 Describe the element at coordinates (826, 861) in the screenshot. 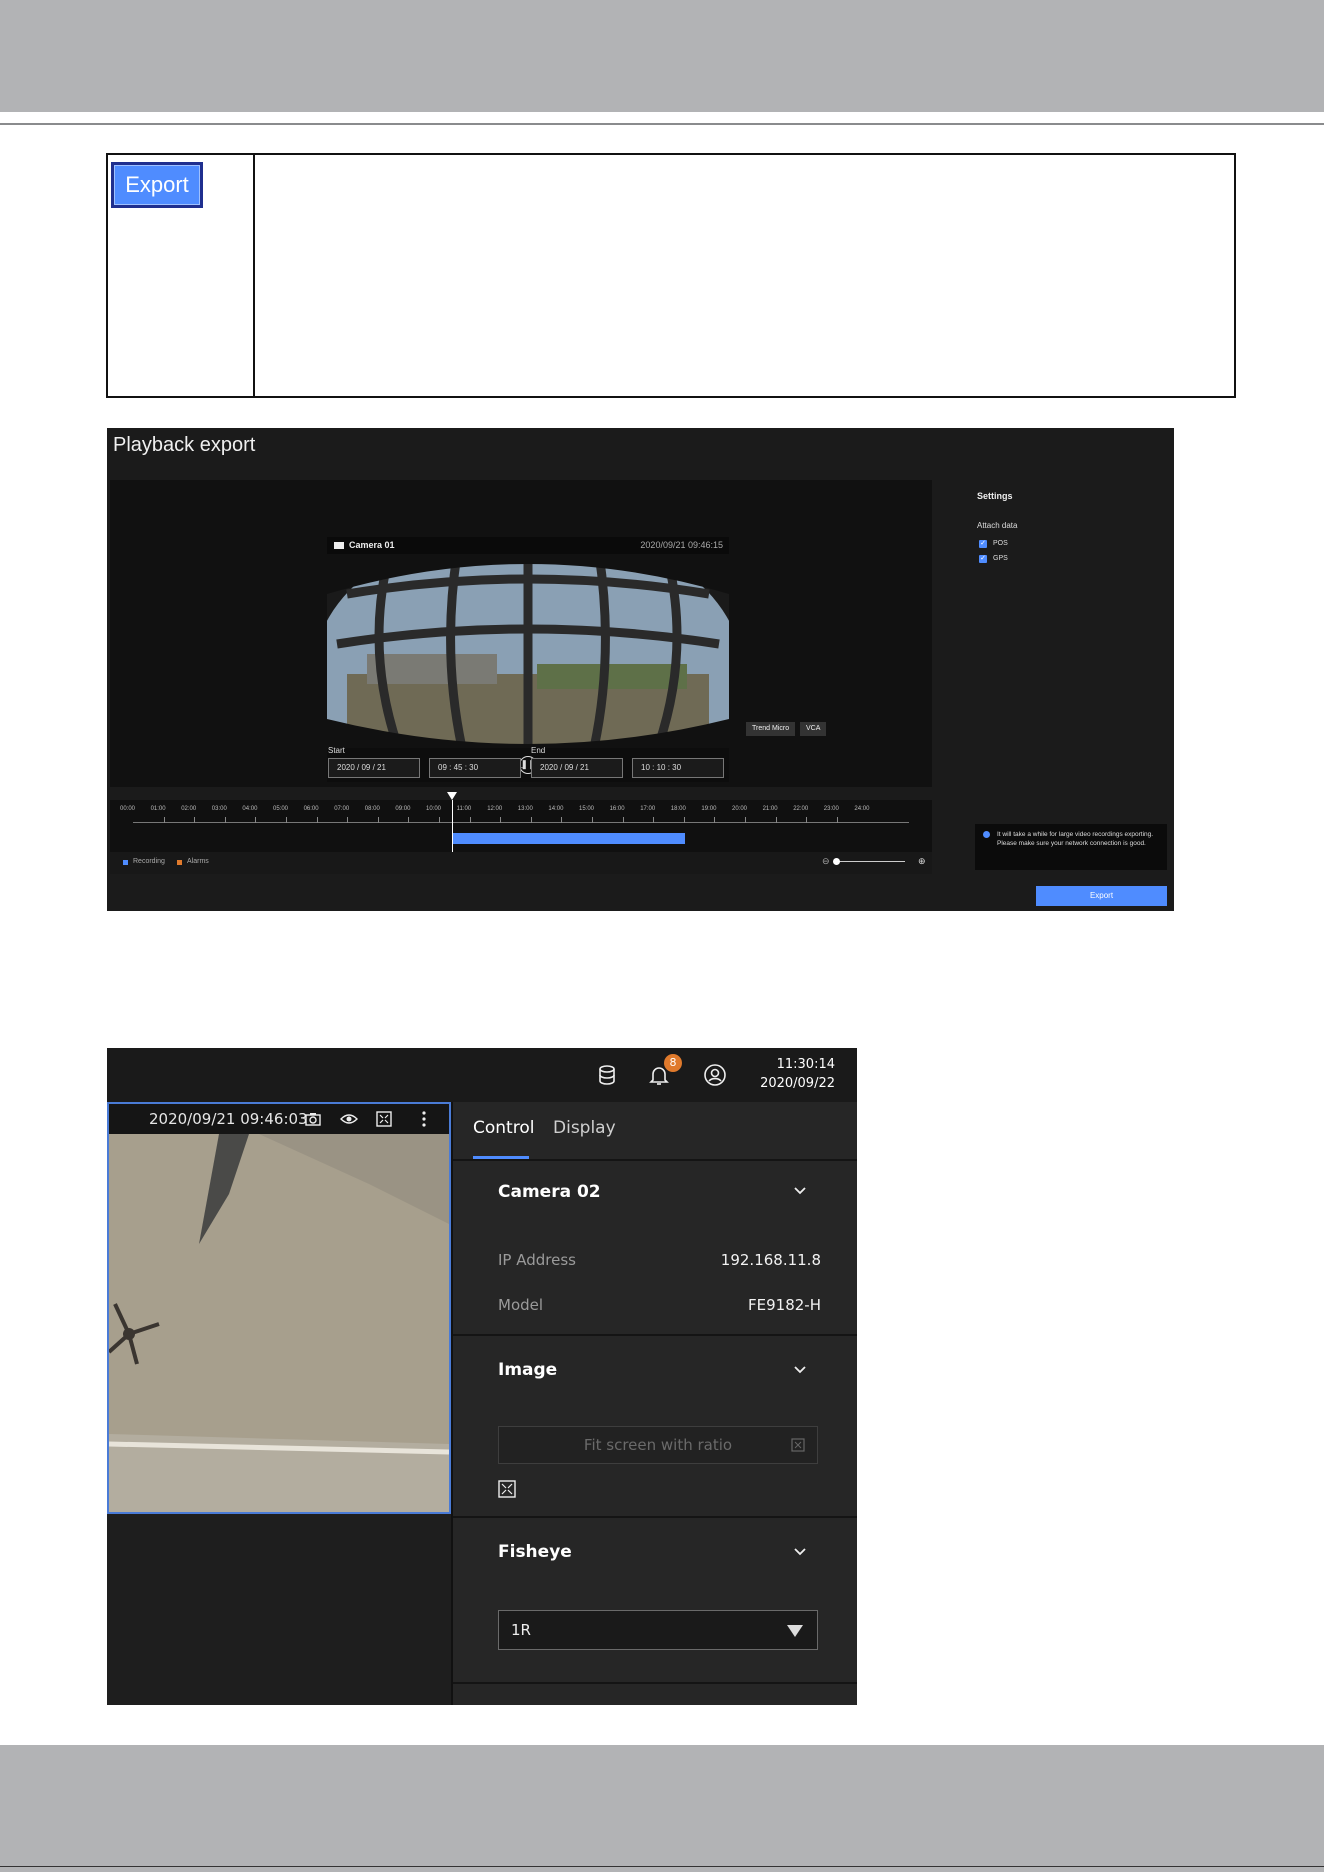

I see `zoom-out-icon: ⊖` at that location.